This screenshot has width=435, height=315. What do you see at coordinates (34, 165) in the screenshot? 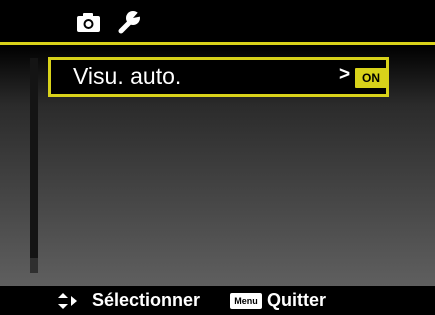
I see `scrollbar` at bounding box center [34, 165].